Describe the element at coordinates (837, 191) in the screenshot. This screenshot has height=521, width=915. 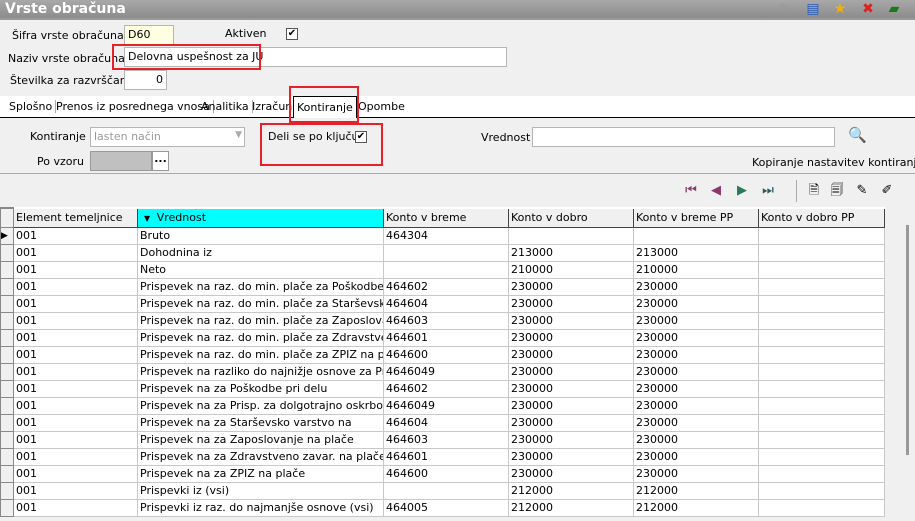
I see `copy-record-icon: 🗐` at that location.